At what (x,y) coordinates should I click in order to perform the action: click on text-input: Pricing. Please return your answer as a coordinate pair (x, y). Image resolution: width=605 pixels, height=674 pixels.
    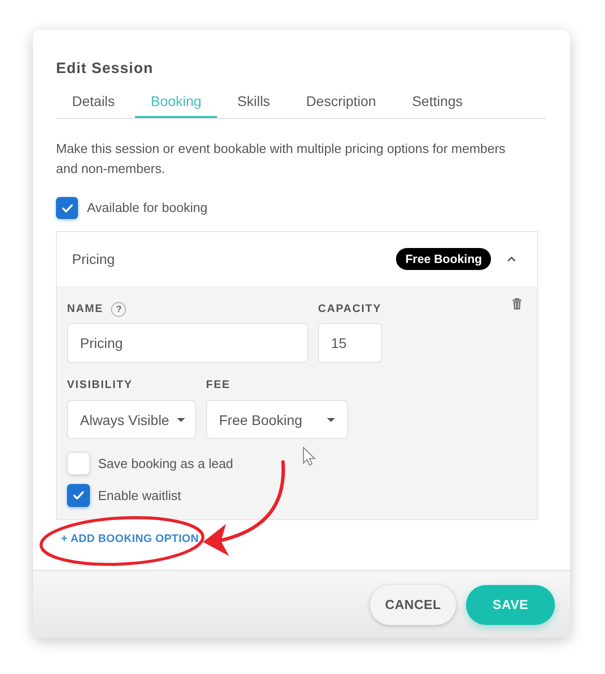
    Looking at the image, I should click on (187, 343).